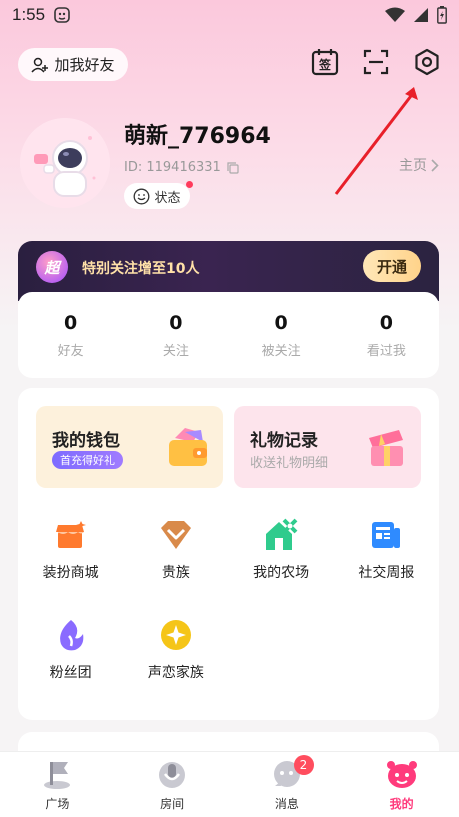  I want to click on status-dot, so click(189, 184).